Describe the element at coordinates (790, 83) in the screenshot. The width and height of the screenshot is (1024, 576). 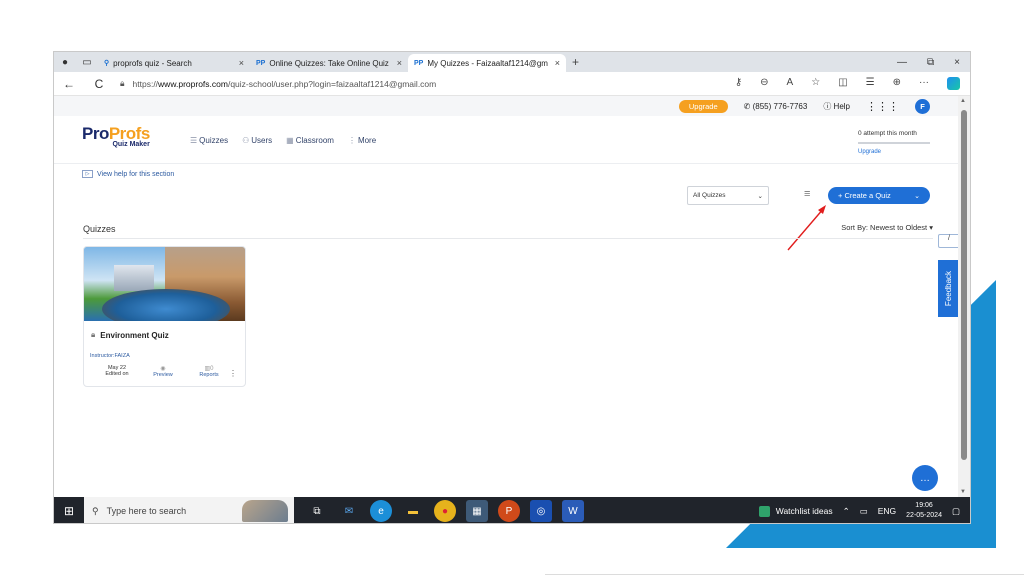
I see `read-aloud-icon: A` at that location.